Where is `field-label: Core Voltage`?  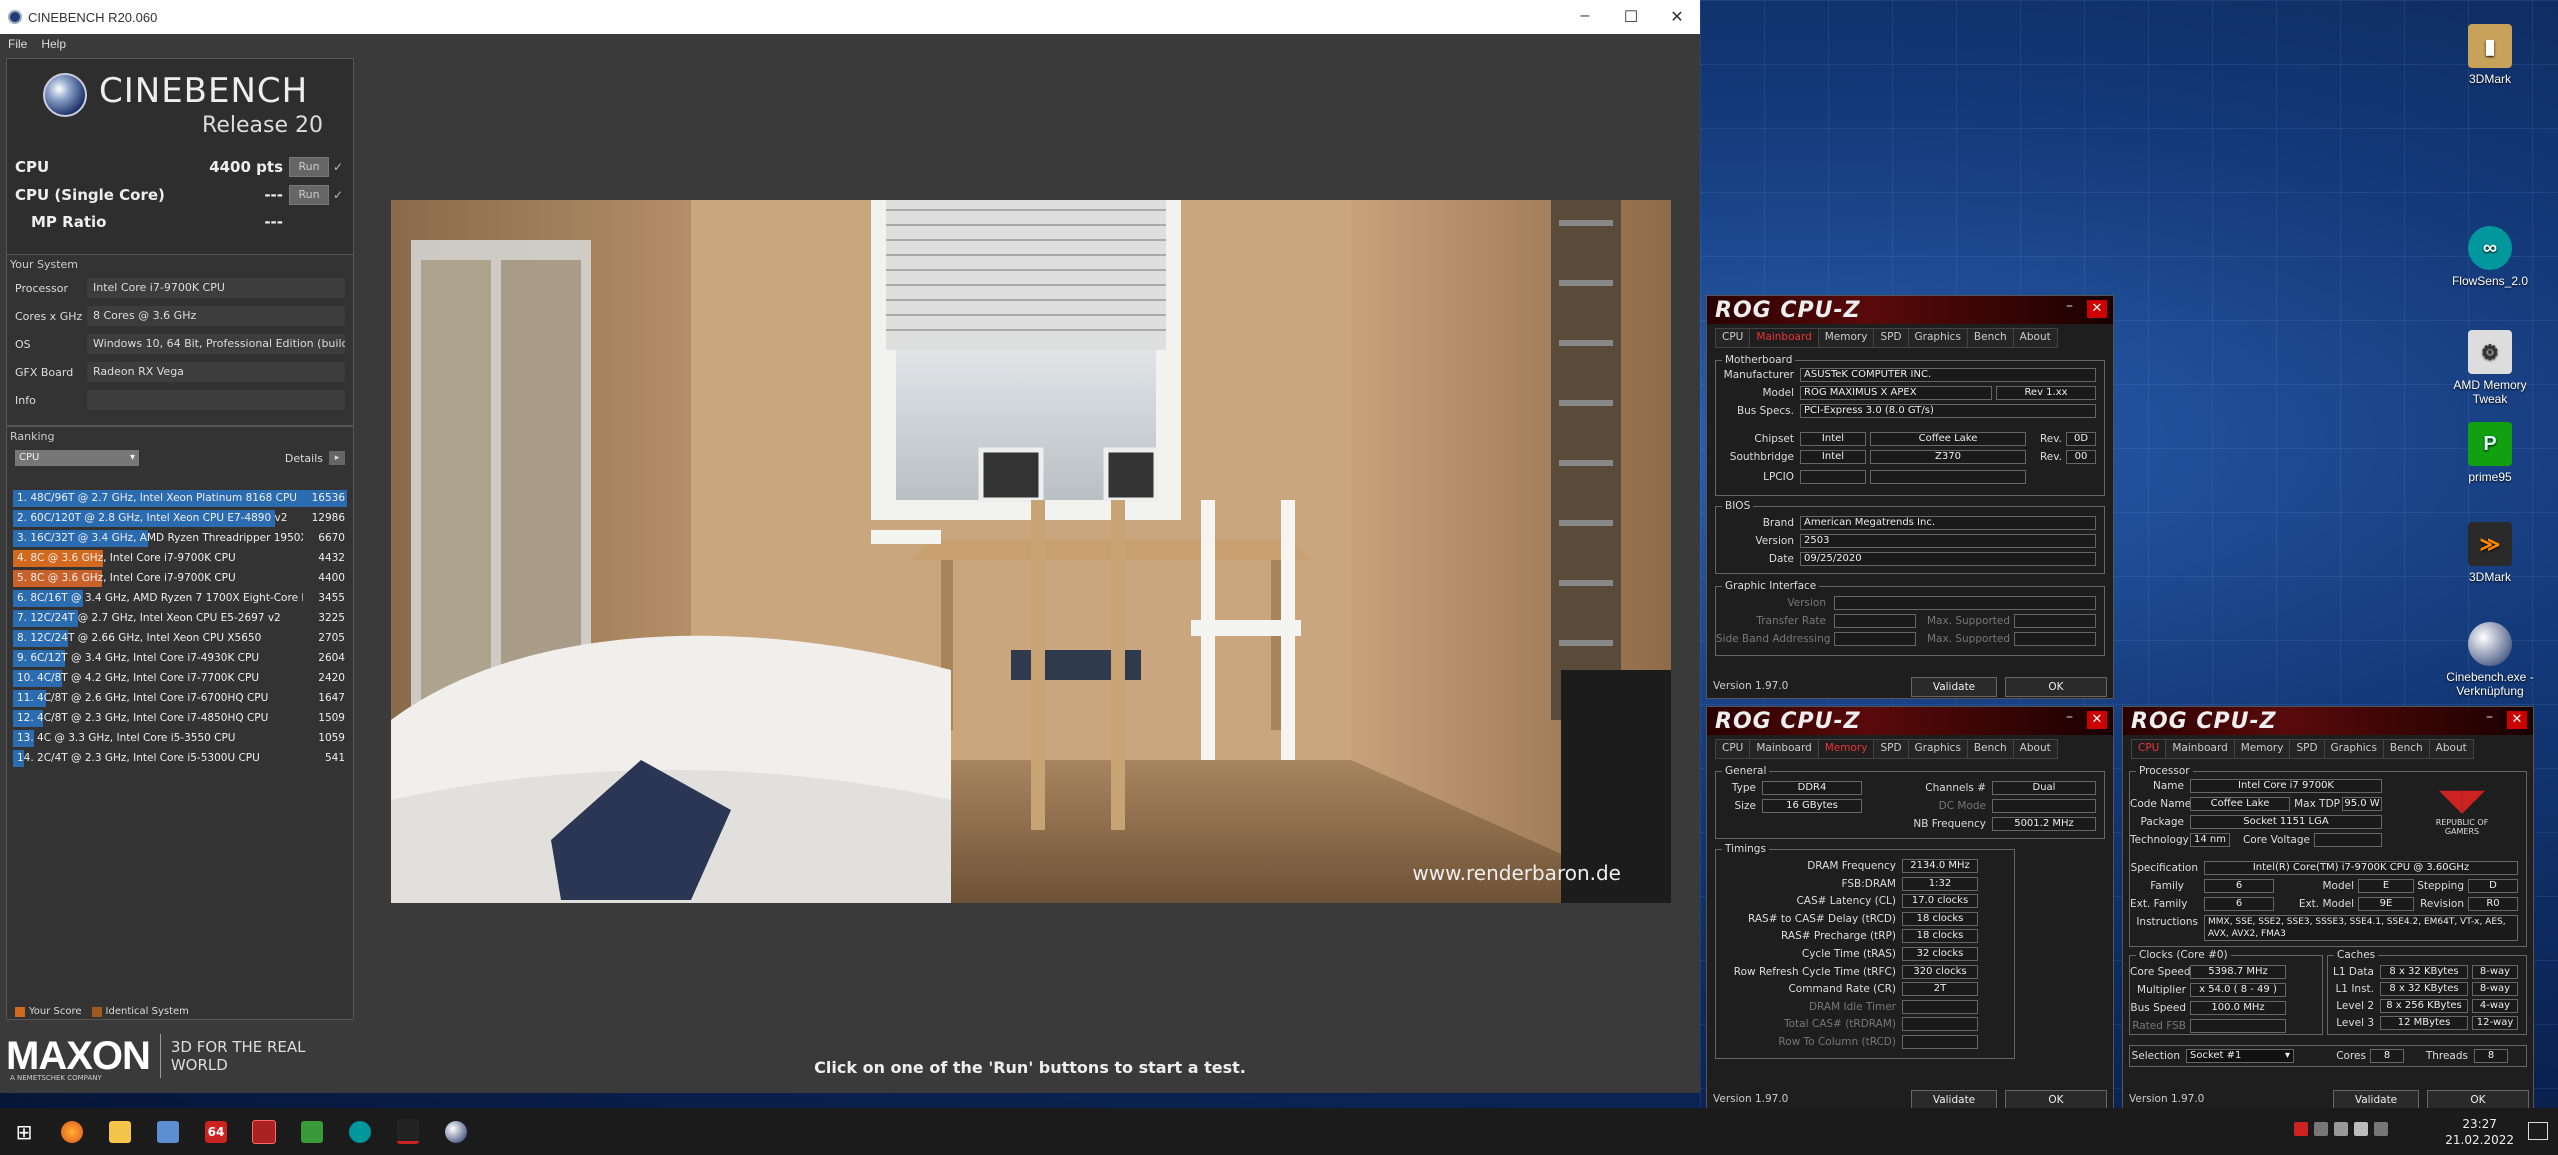 field-label: Core Voltage is located at coordinates (2276, 840).